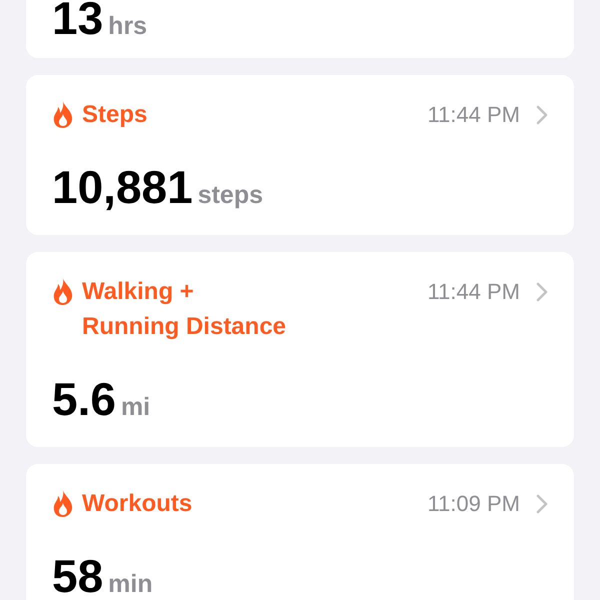 The height and width of the screenshot is (600, 600). What do you see at coordinates (300, 29) in the screenshot?
I see `summary-card: 13 hrs` at bounding box center [300, 29].